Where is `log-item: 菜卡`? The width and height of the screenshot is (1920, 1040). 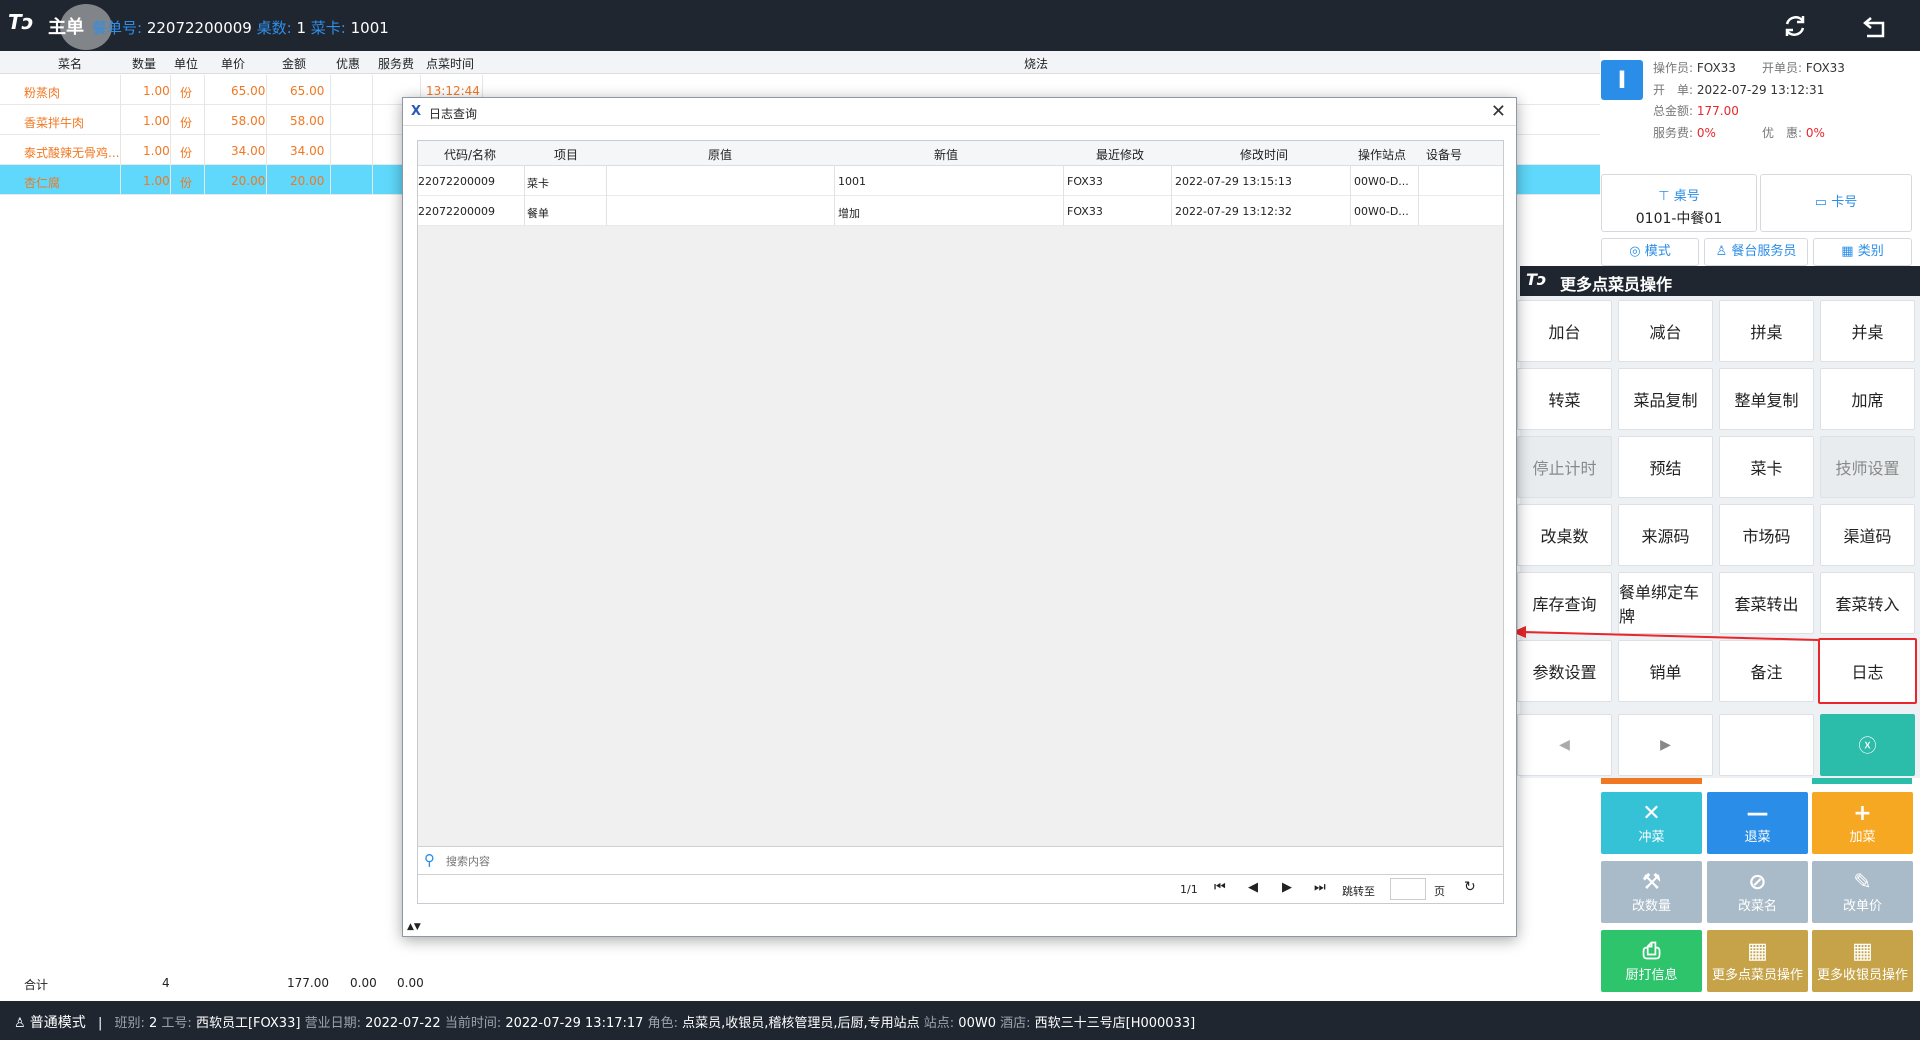 log-item: 菜卡 is located at coordinates (538, 183).